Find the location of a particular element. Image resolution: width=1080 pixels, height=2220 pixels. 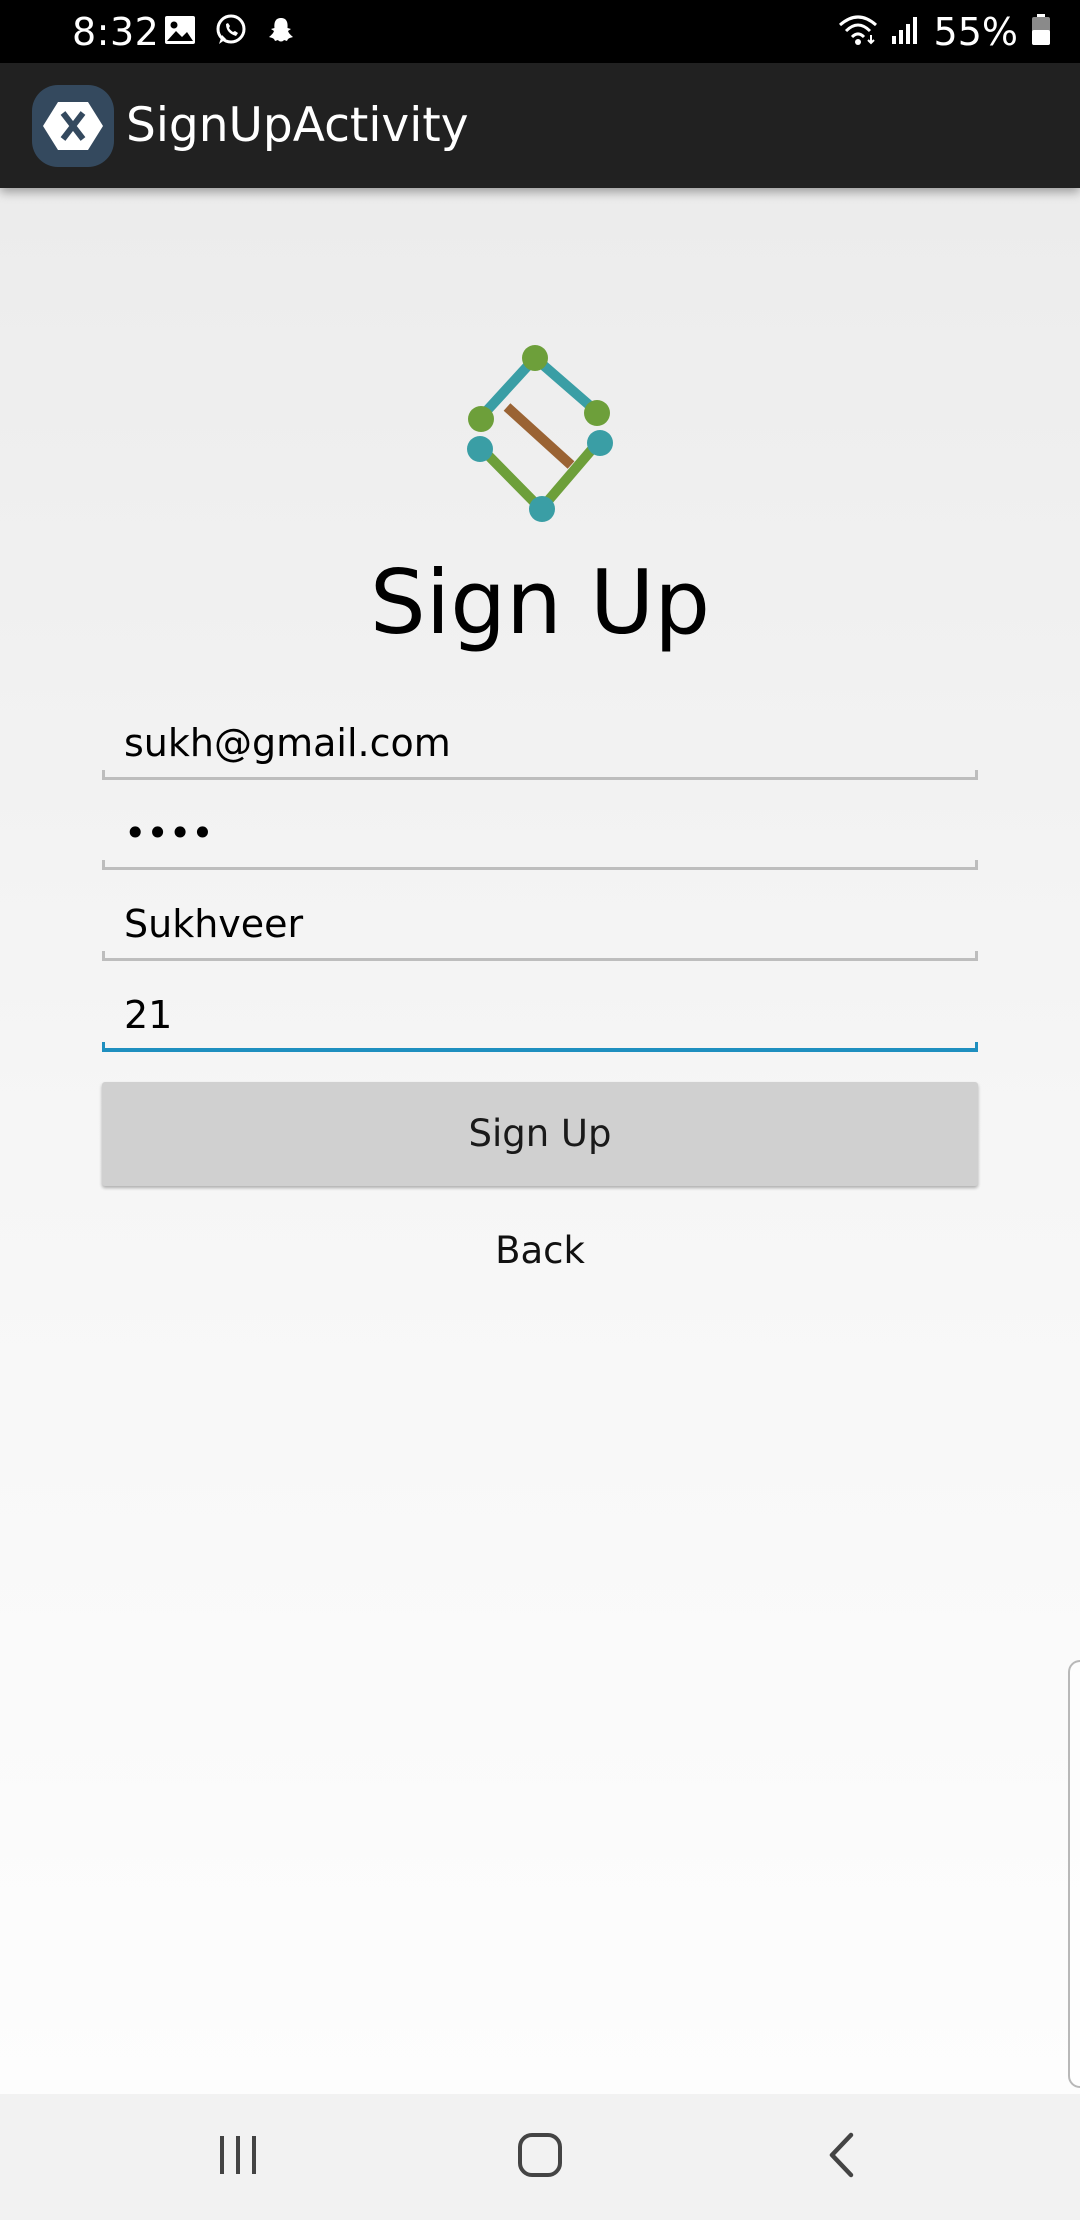

back-button: Back is located at coordinates (540, 1251).